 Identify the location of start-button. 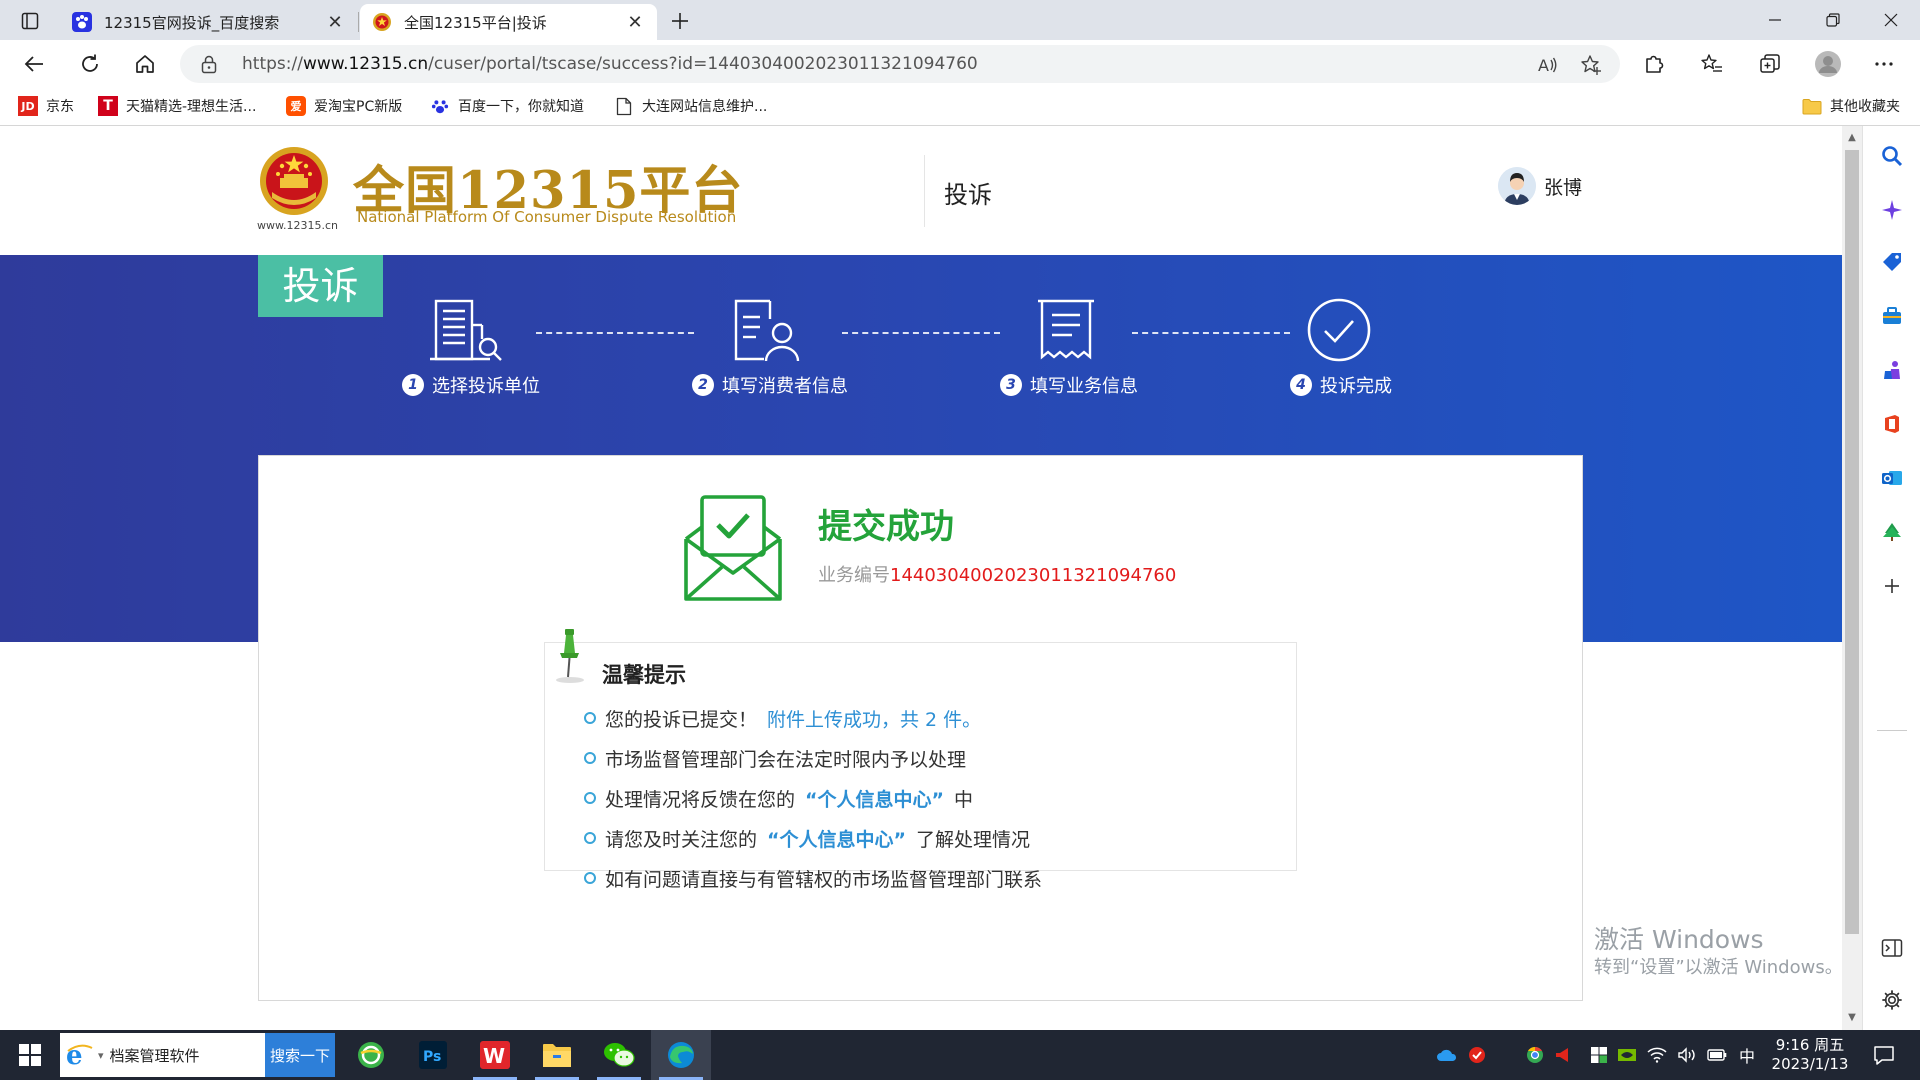
(30, 1055).